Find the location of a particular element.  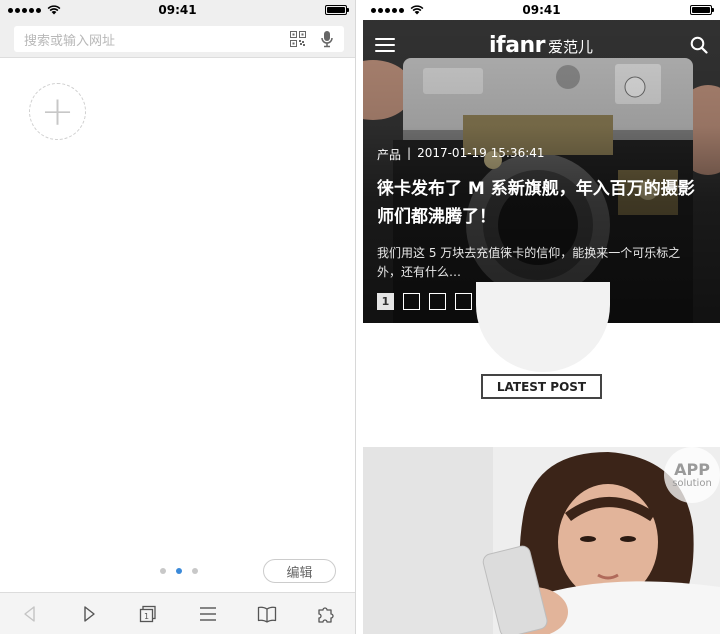

forward-icon is located at coordinates (89, 613).